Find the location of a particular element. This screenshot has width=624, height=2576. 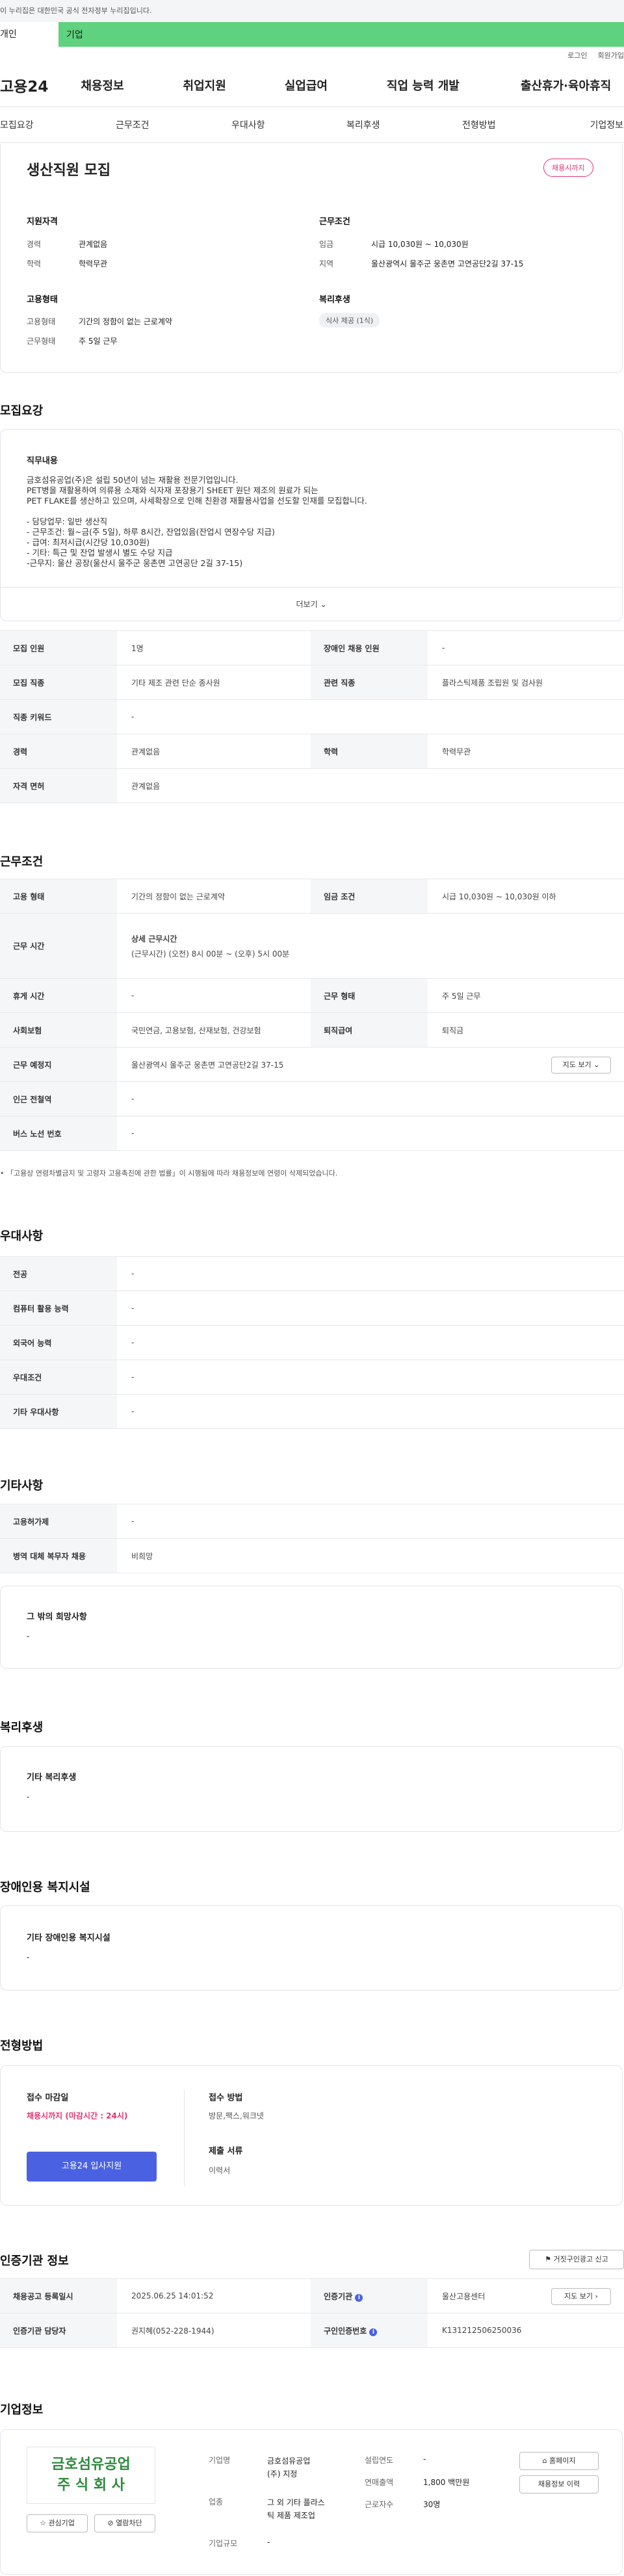

gnb-item-benefit: 실업급여 is located at coordinates (336, 85).